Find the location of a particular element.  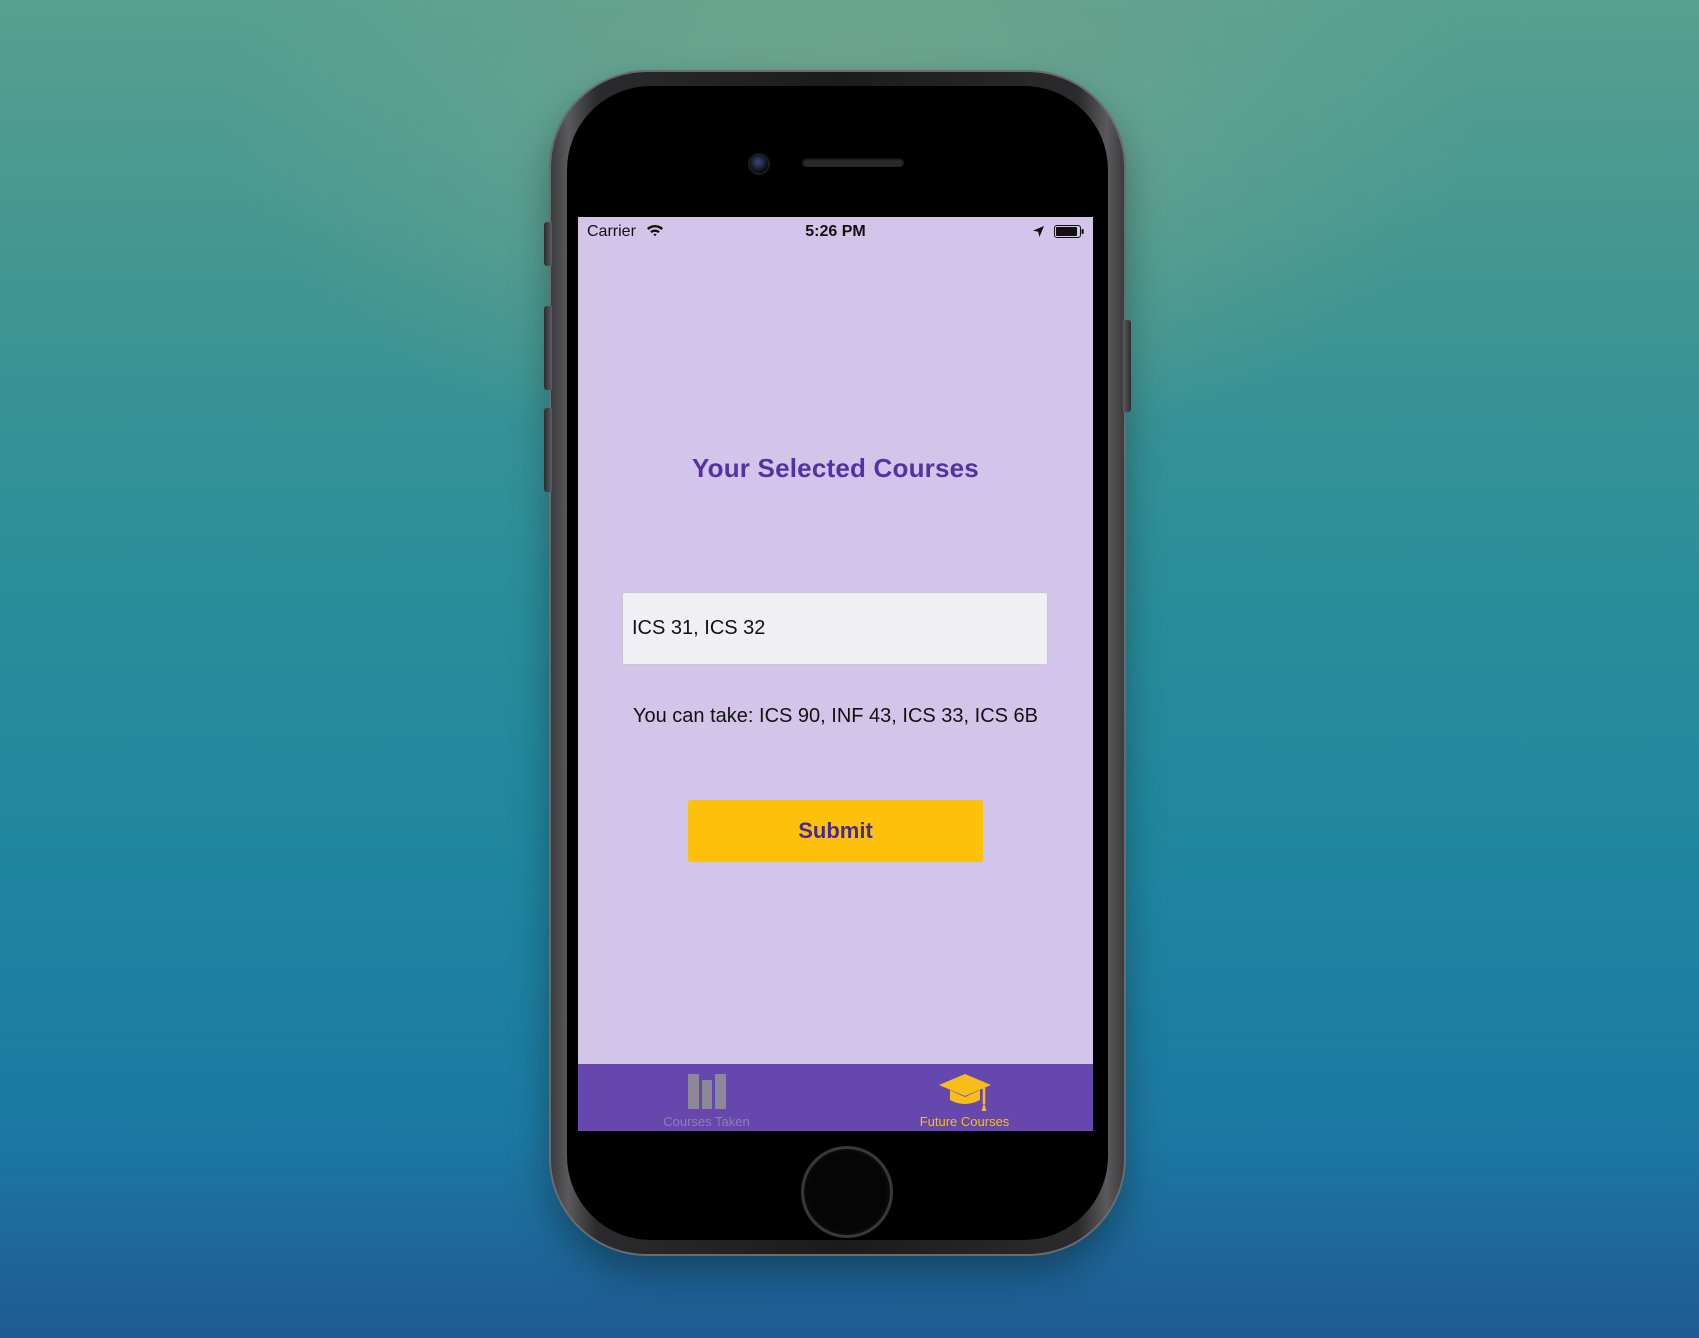

mute-switch is located at coordinates (548, 244).